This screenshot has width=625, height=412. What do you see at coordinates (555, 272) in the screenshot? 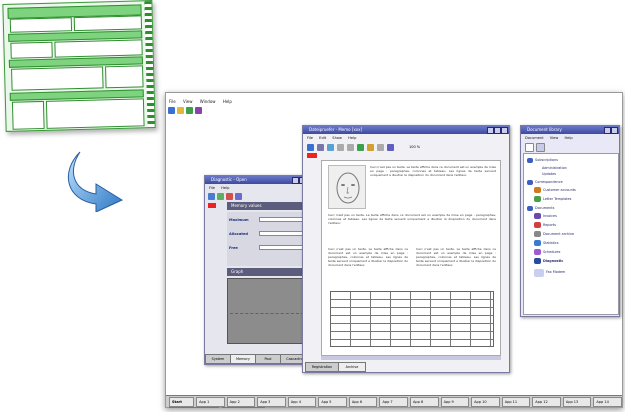
I see `tree-node: Fax Modem` at bounding box center [555, 272].